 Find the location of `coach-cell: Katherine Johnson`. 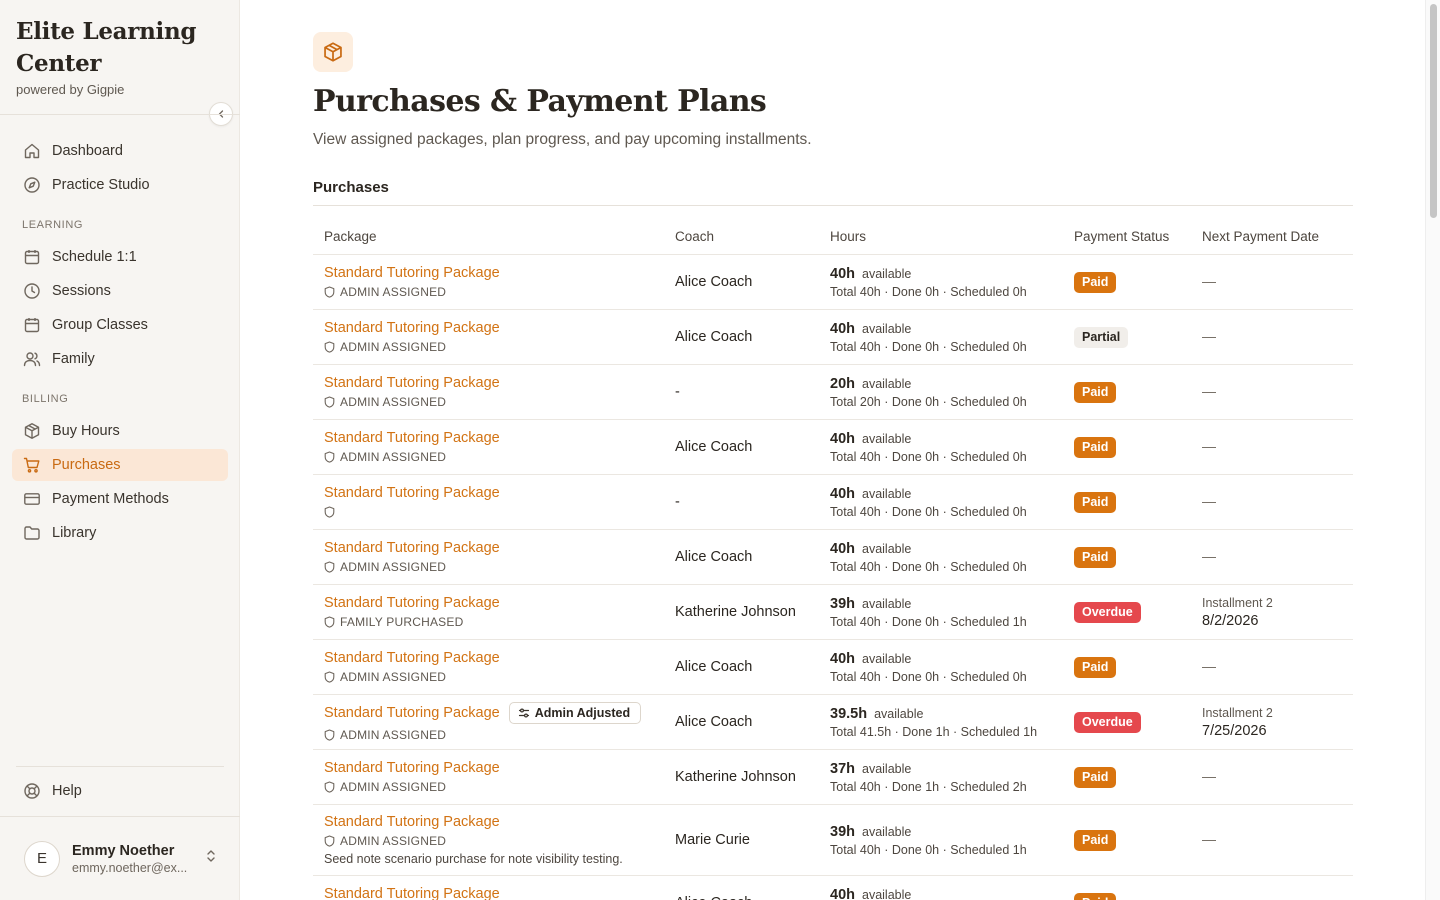

coach-cell: Katherine Johnson is located at coordinates (735, 777).